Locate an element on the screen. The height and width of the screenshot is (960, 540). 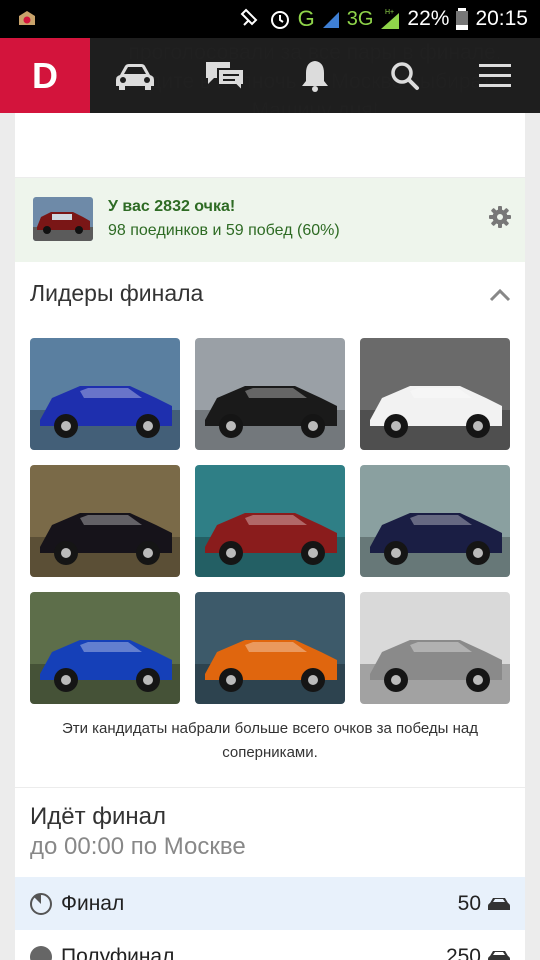
black-mustang-photo is located at coordinates (270, 394).